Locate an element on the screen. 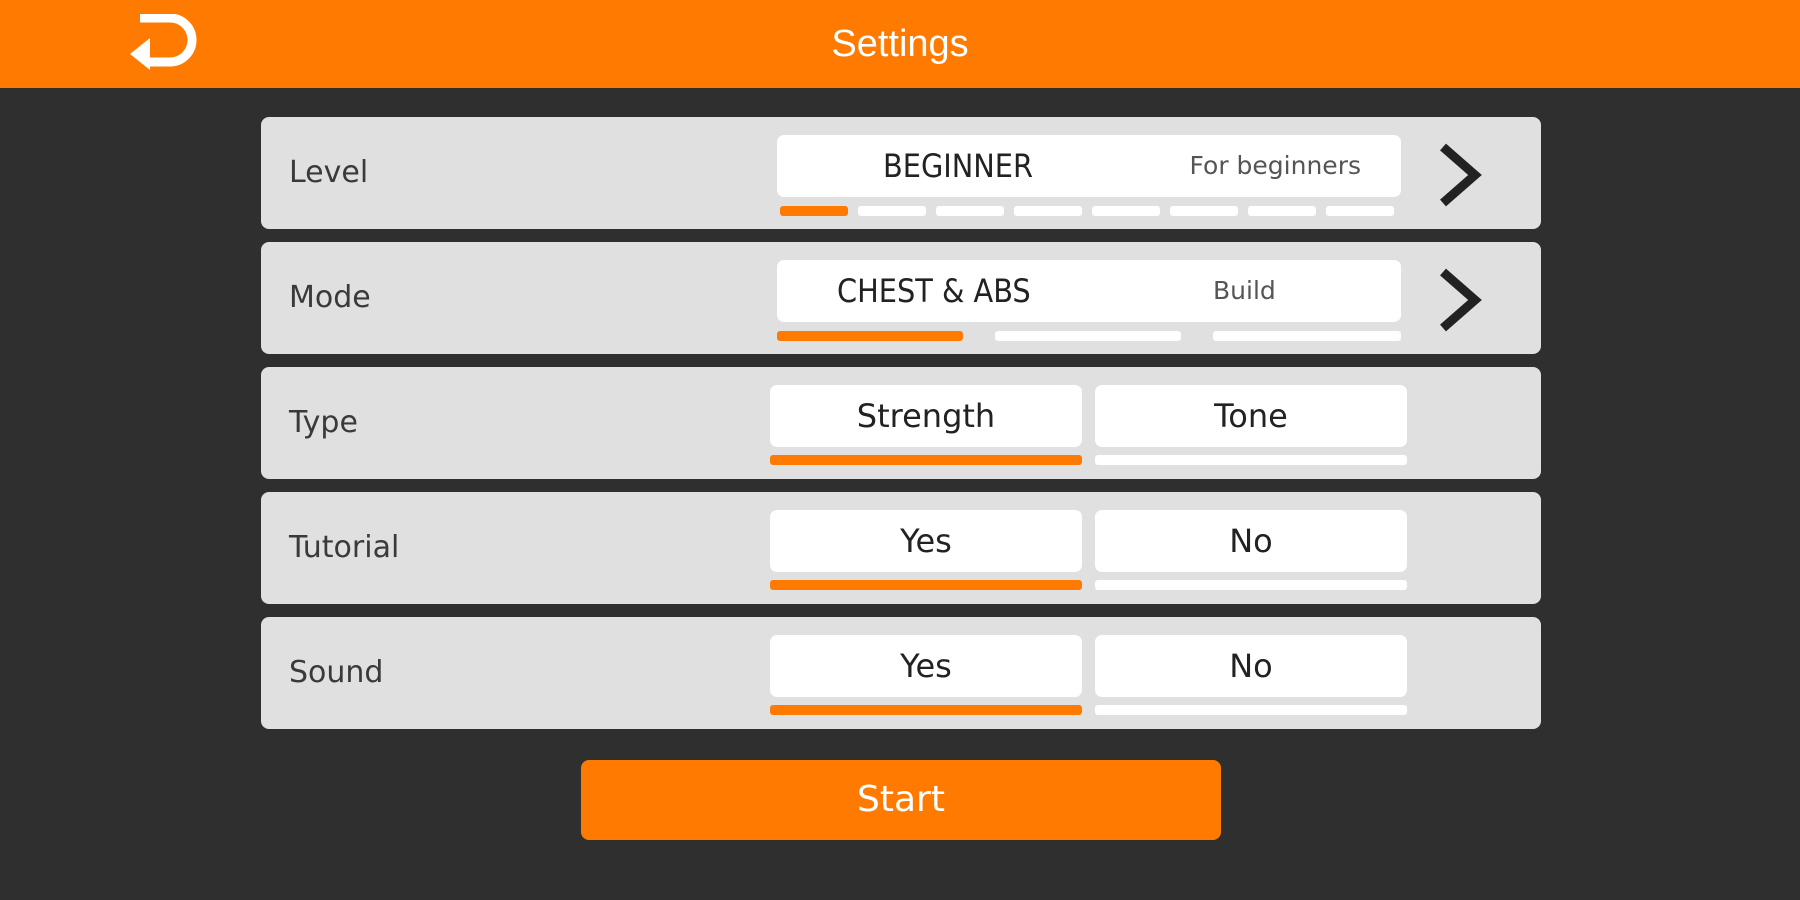 This screenshot has width=1800, height=900. sound-row: Sound Yes No is located at coordinates (901, 673).